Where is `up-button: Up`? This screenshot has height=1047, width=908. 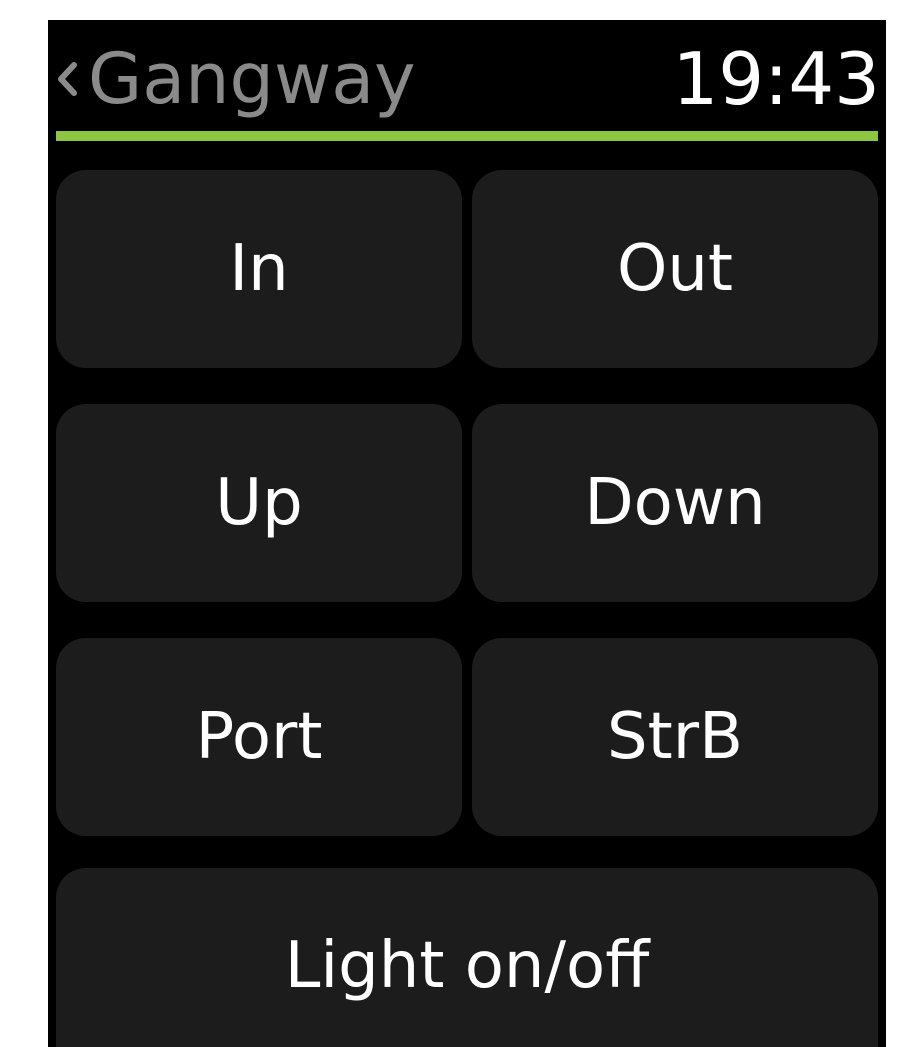
up-button: Up is located at coordinates (259, 503).